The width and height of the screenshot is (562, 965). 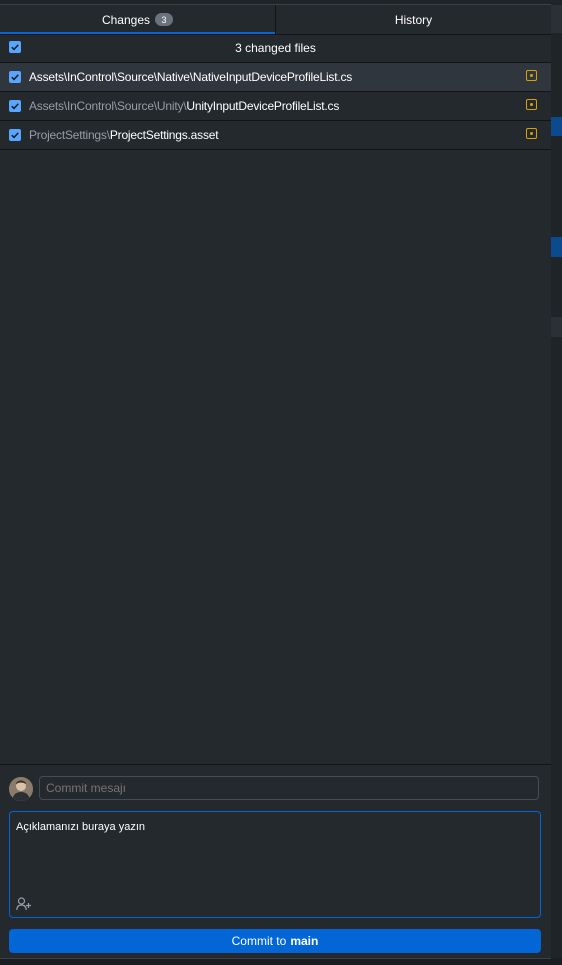 What do you see at coordinates (164, 19) in the screenshot?
I see `changes-count-badge: 3` at bounding box center [164, 19].